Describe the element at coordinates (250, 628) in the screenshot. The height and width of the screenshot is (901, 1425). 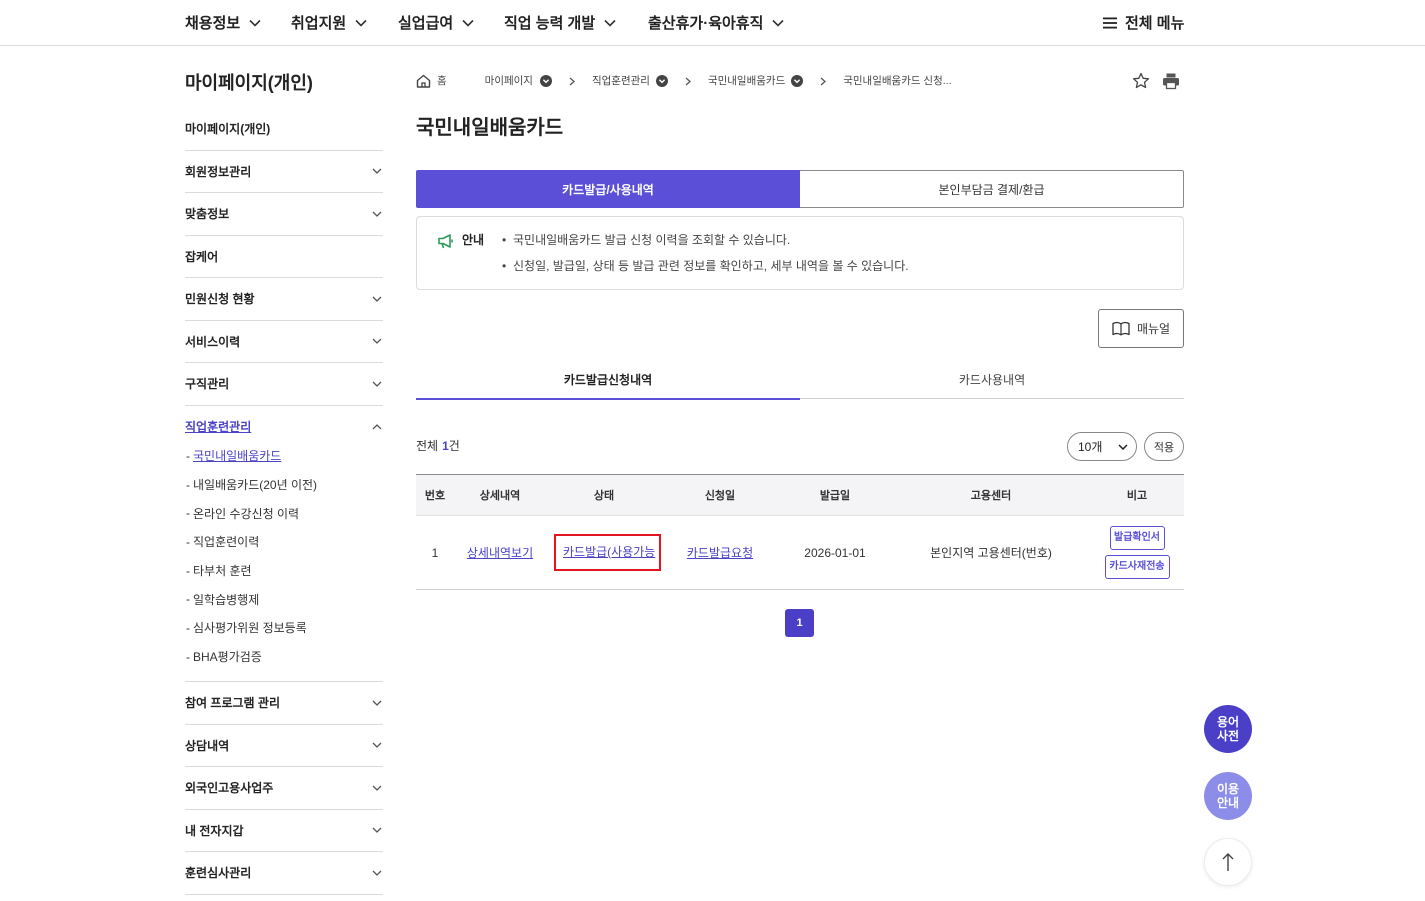
I see `sidebar-subitem-label: 심사평가위원 정보등록` at that location.